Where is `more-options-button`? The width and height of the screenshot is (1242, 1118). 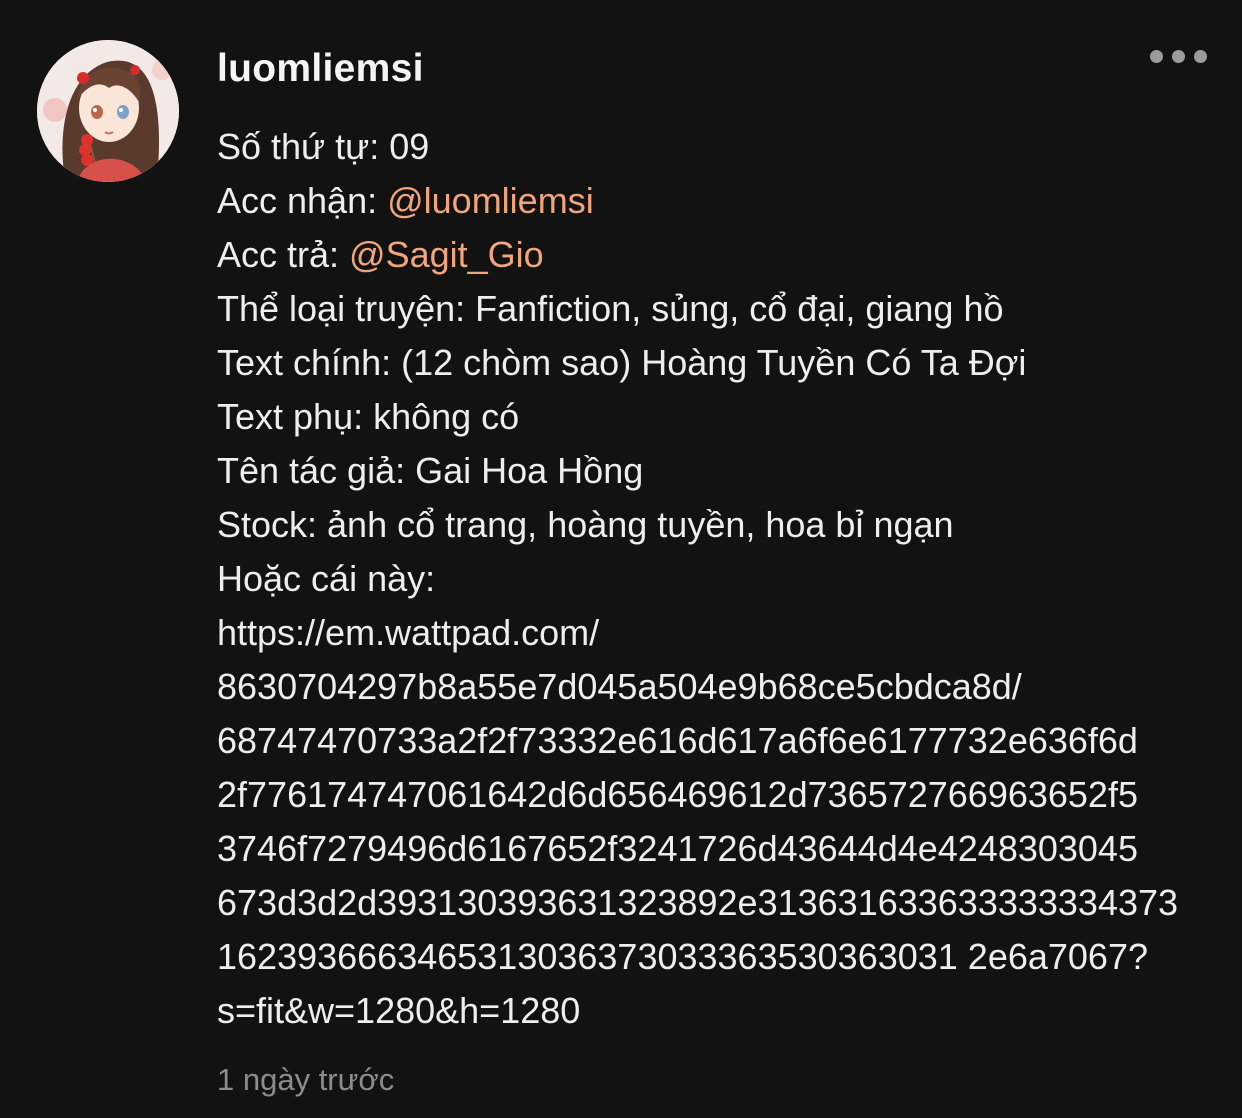 more-options-button is located at coordinates (1178, 56).